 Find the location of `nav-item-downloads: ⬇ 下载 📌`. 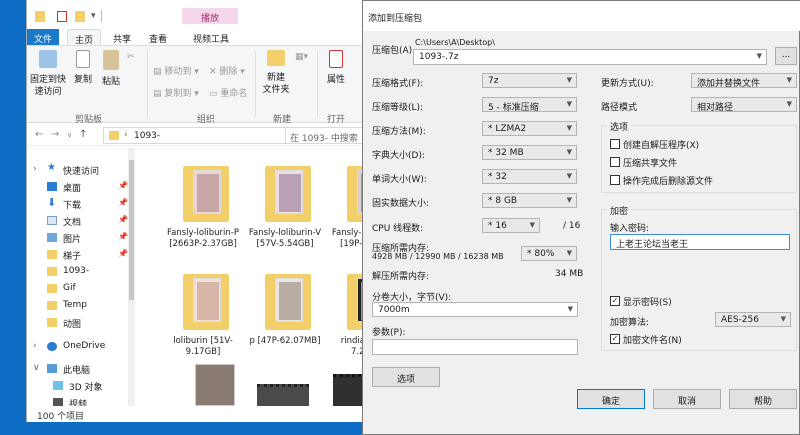

nav-item-downloads: ⬇ 下载 📌 is located at coordinates (80, 204).